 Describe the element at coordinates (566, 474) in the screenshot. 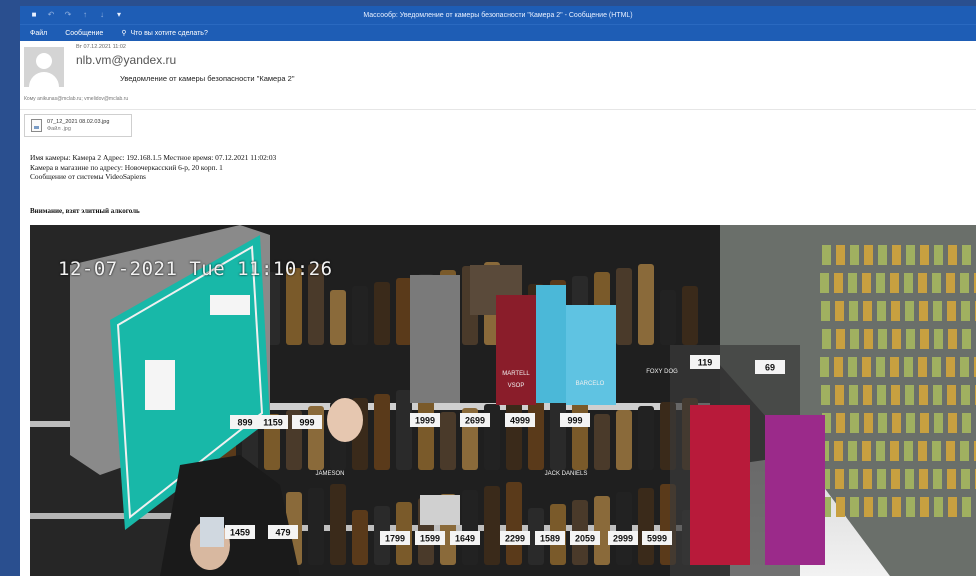

I see `bottle-label: JACK DANIELS` at that location.